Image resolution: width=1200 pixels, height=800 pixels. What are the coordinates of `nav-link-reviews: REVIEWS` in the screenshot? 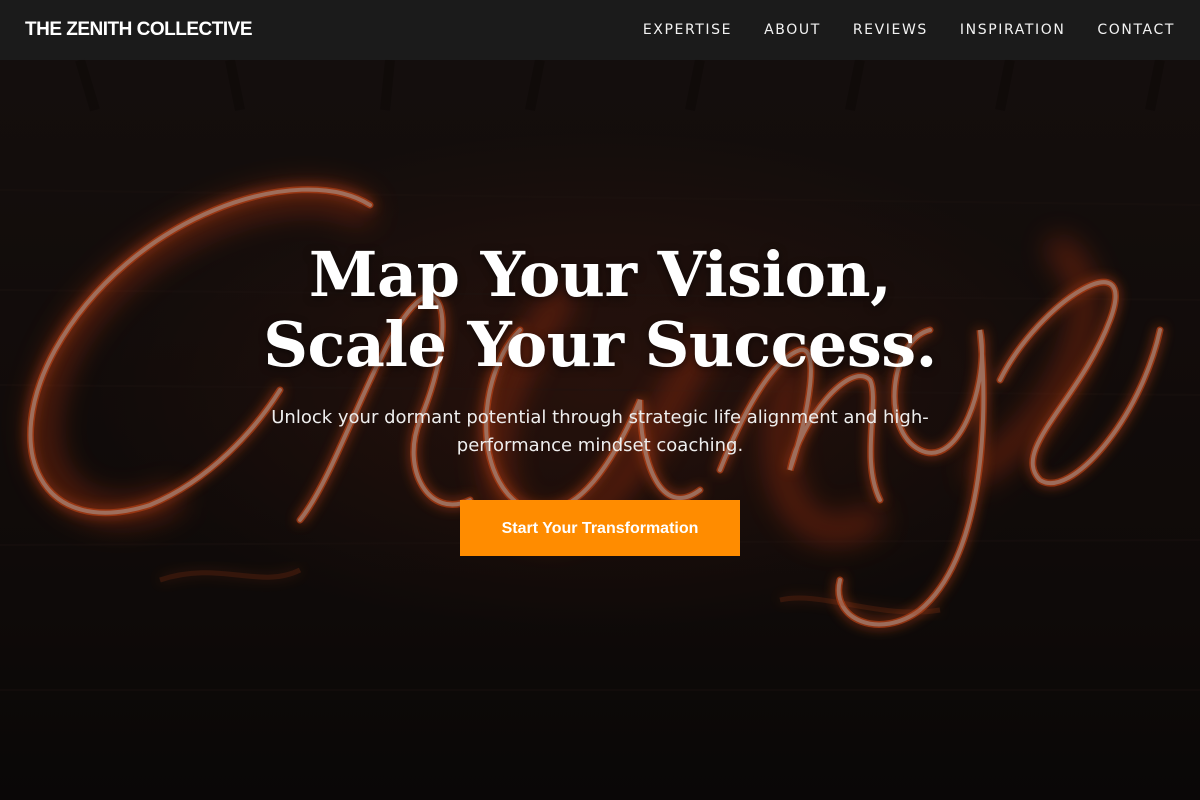 It's located at (890, 30).